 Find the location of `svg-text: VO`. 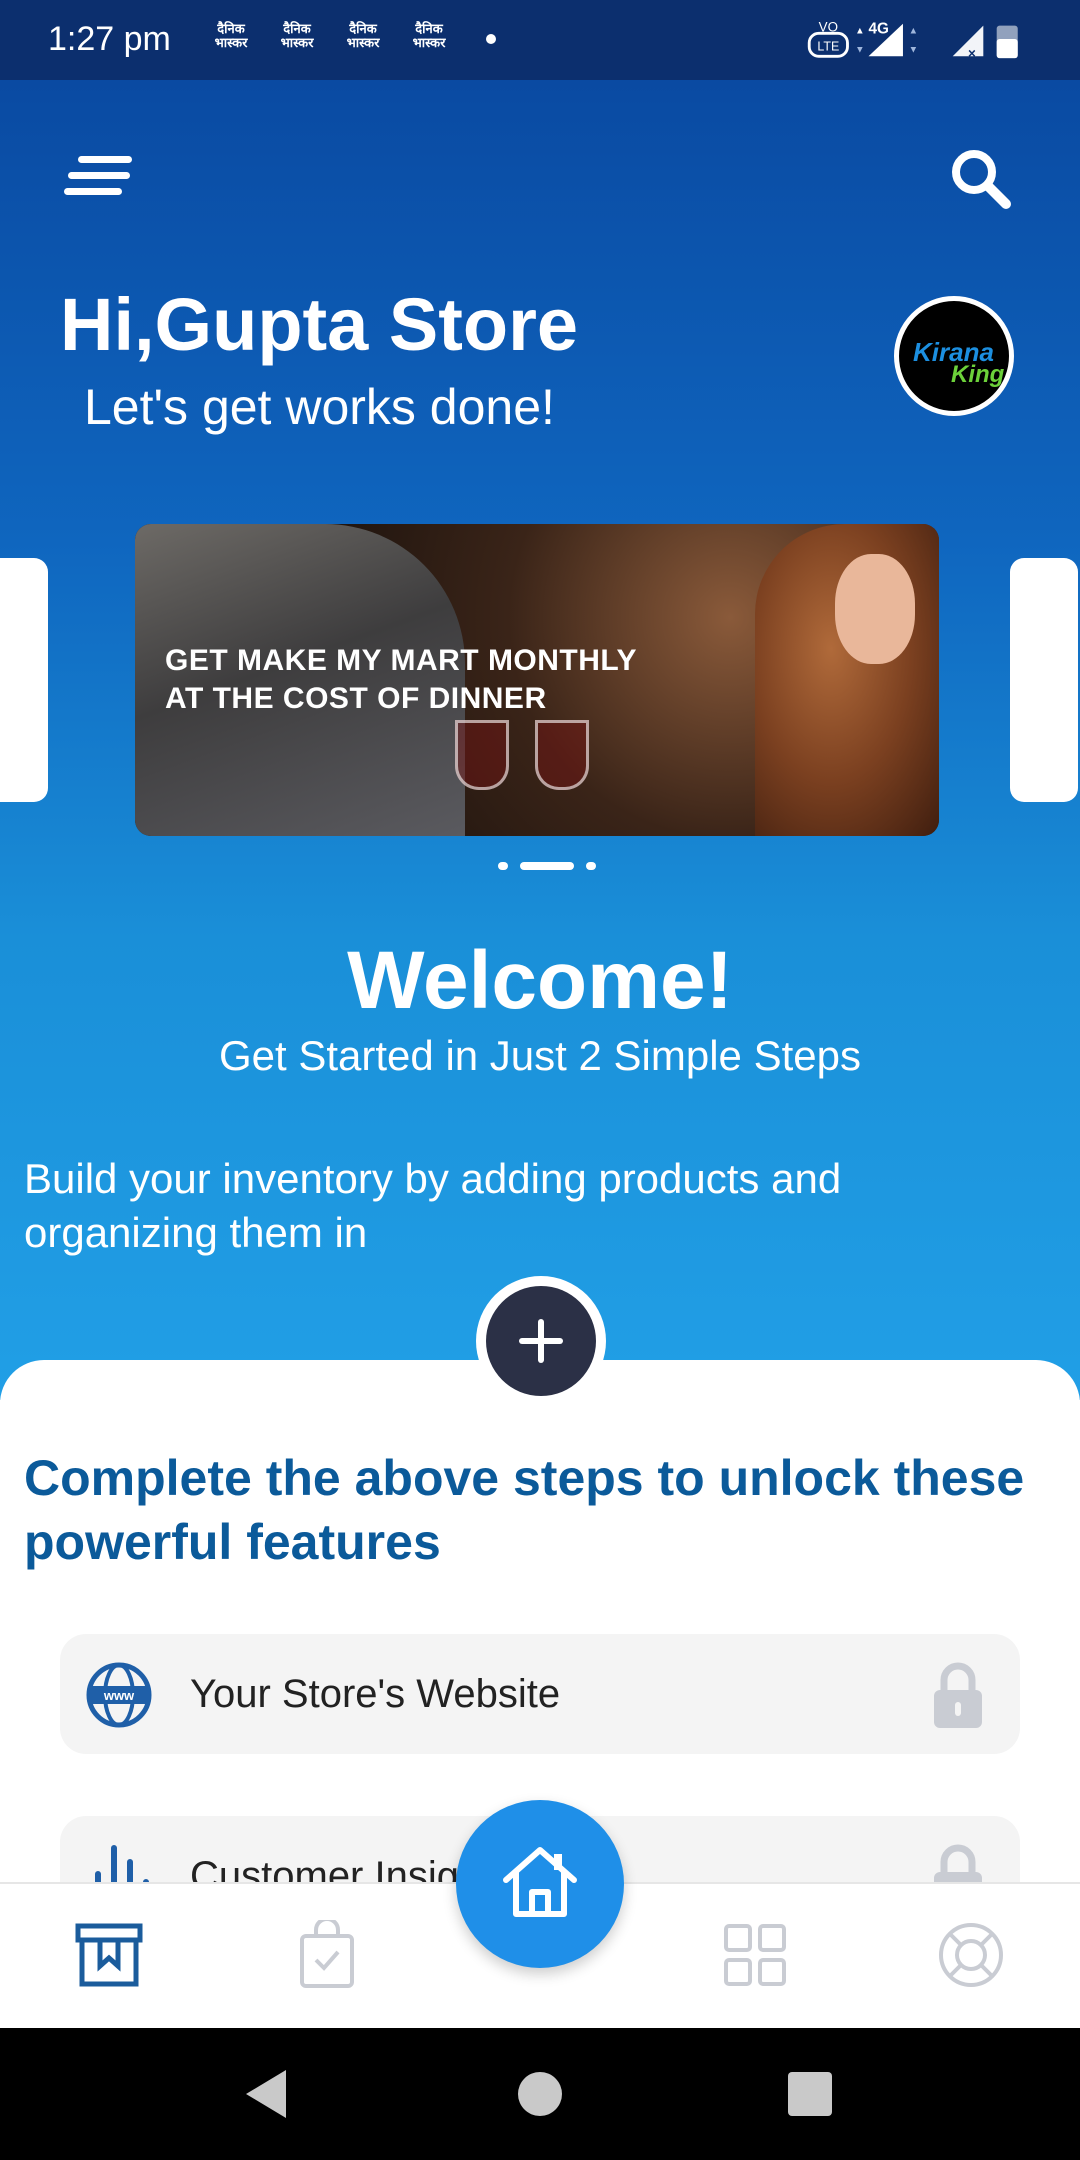

svg-text: VO is located at coordinates (828, 26).